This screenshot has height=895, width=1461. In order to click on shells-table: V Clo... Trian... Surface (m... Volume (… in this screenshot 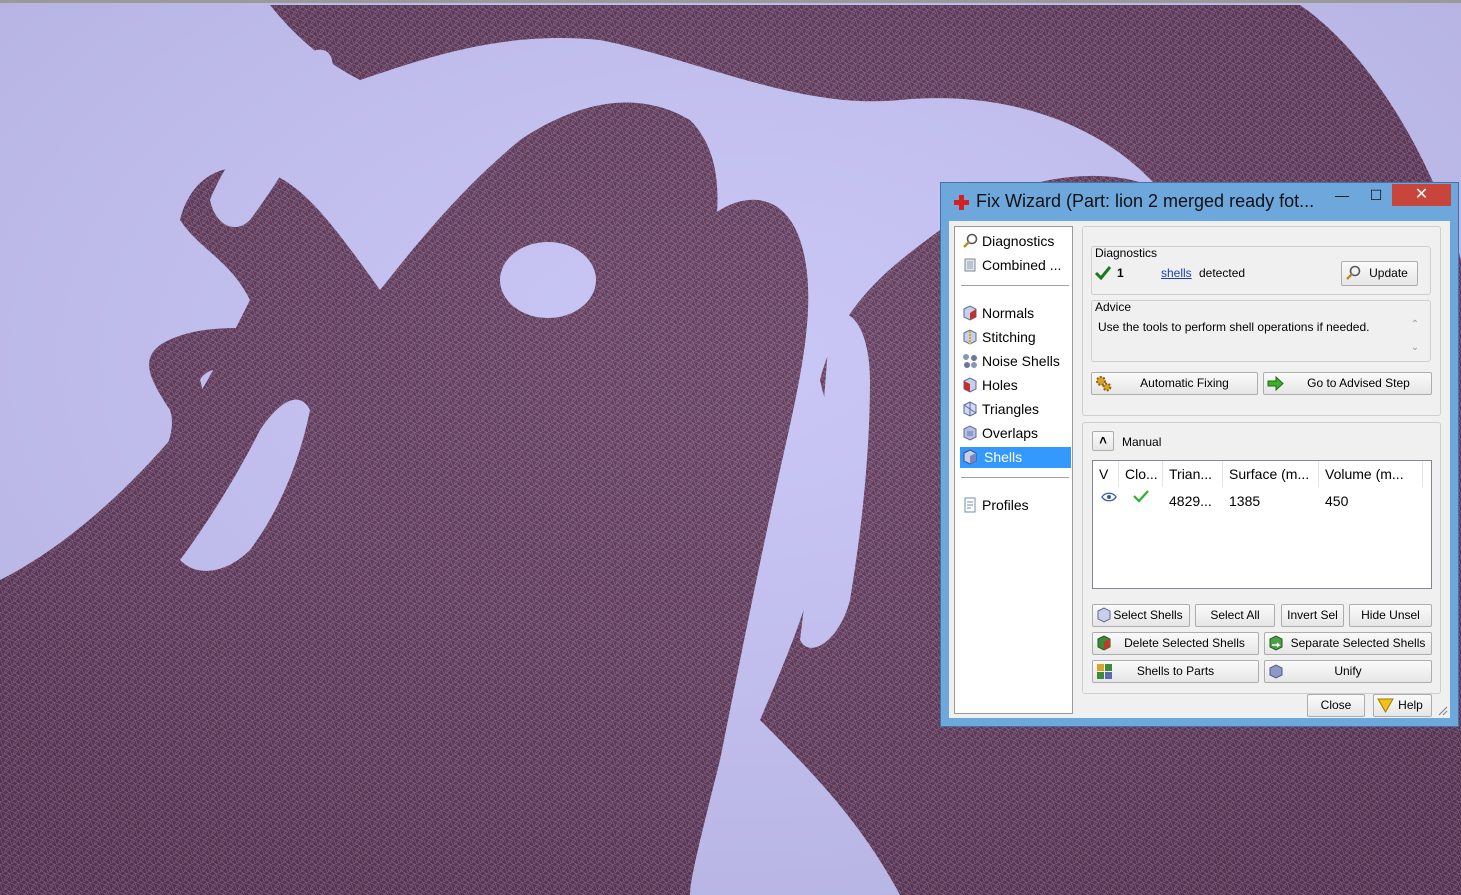, I will do `click(1262, 524)`.